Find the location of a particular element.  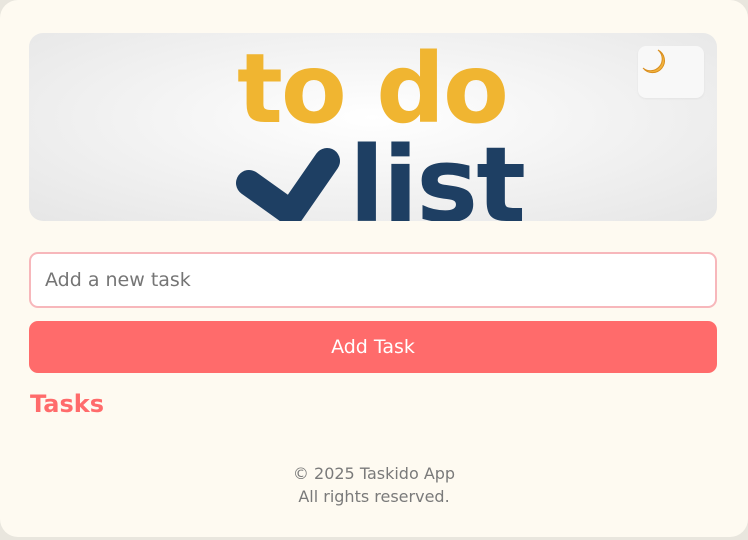

logo-line2: list is located at coordinates (436, 172).